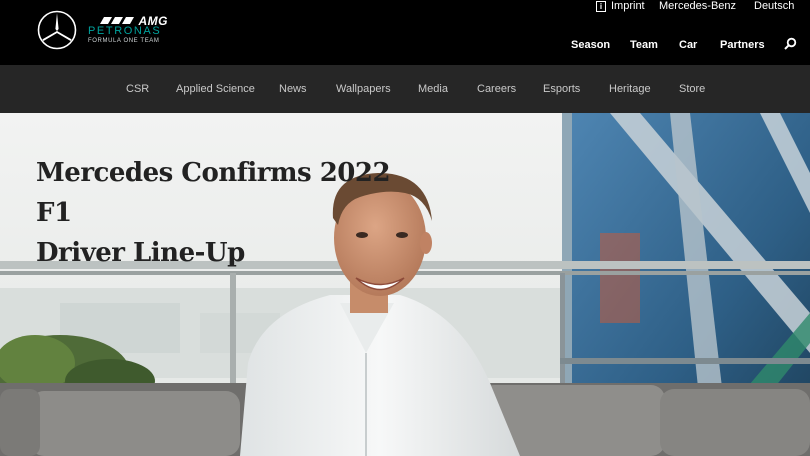  What do you see at coordinates (496, 89) in the screenshot?
I see `subnav-careers: Careers` at bounding box center [496, 89].